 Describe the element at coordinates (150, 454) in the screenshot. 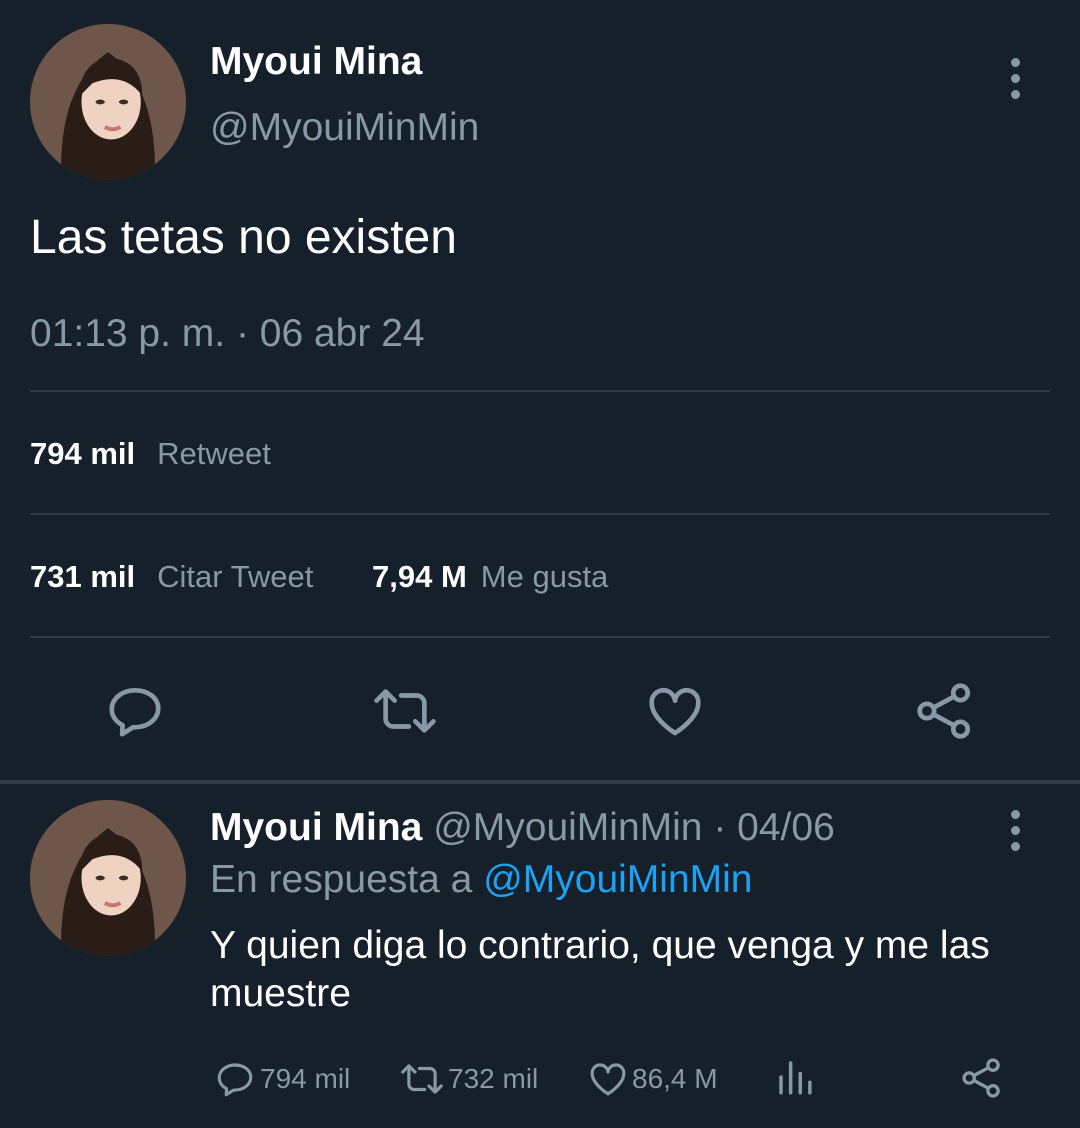

I see `retweets-stat: 794 mil Retweet` at that location.